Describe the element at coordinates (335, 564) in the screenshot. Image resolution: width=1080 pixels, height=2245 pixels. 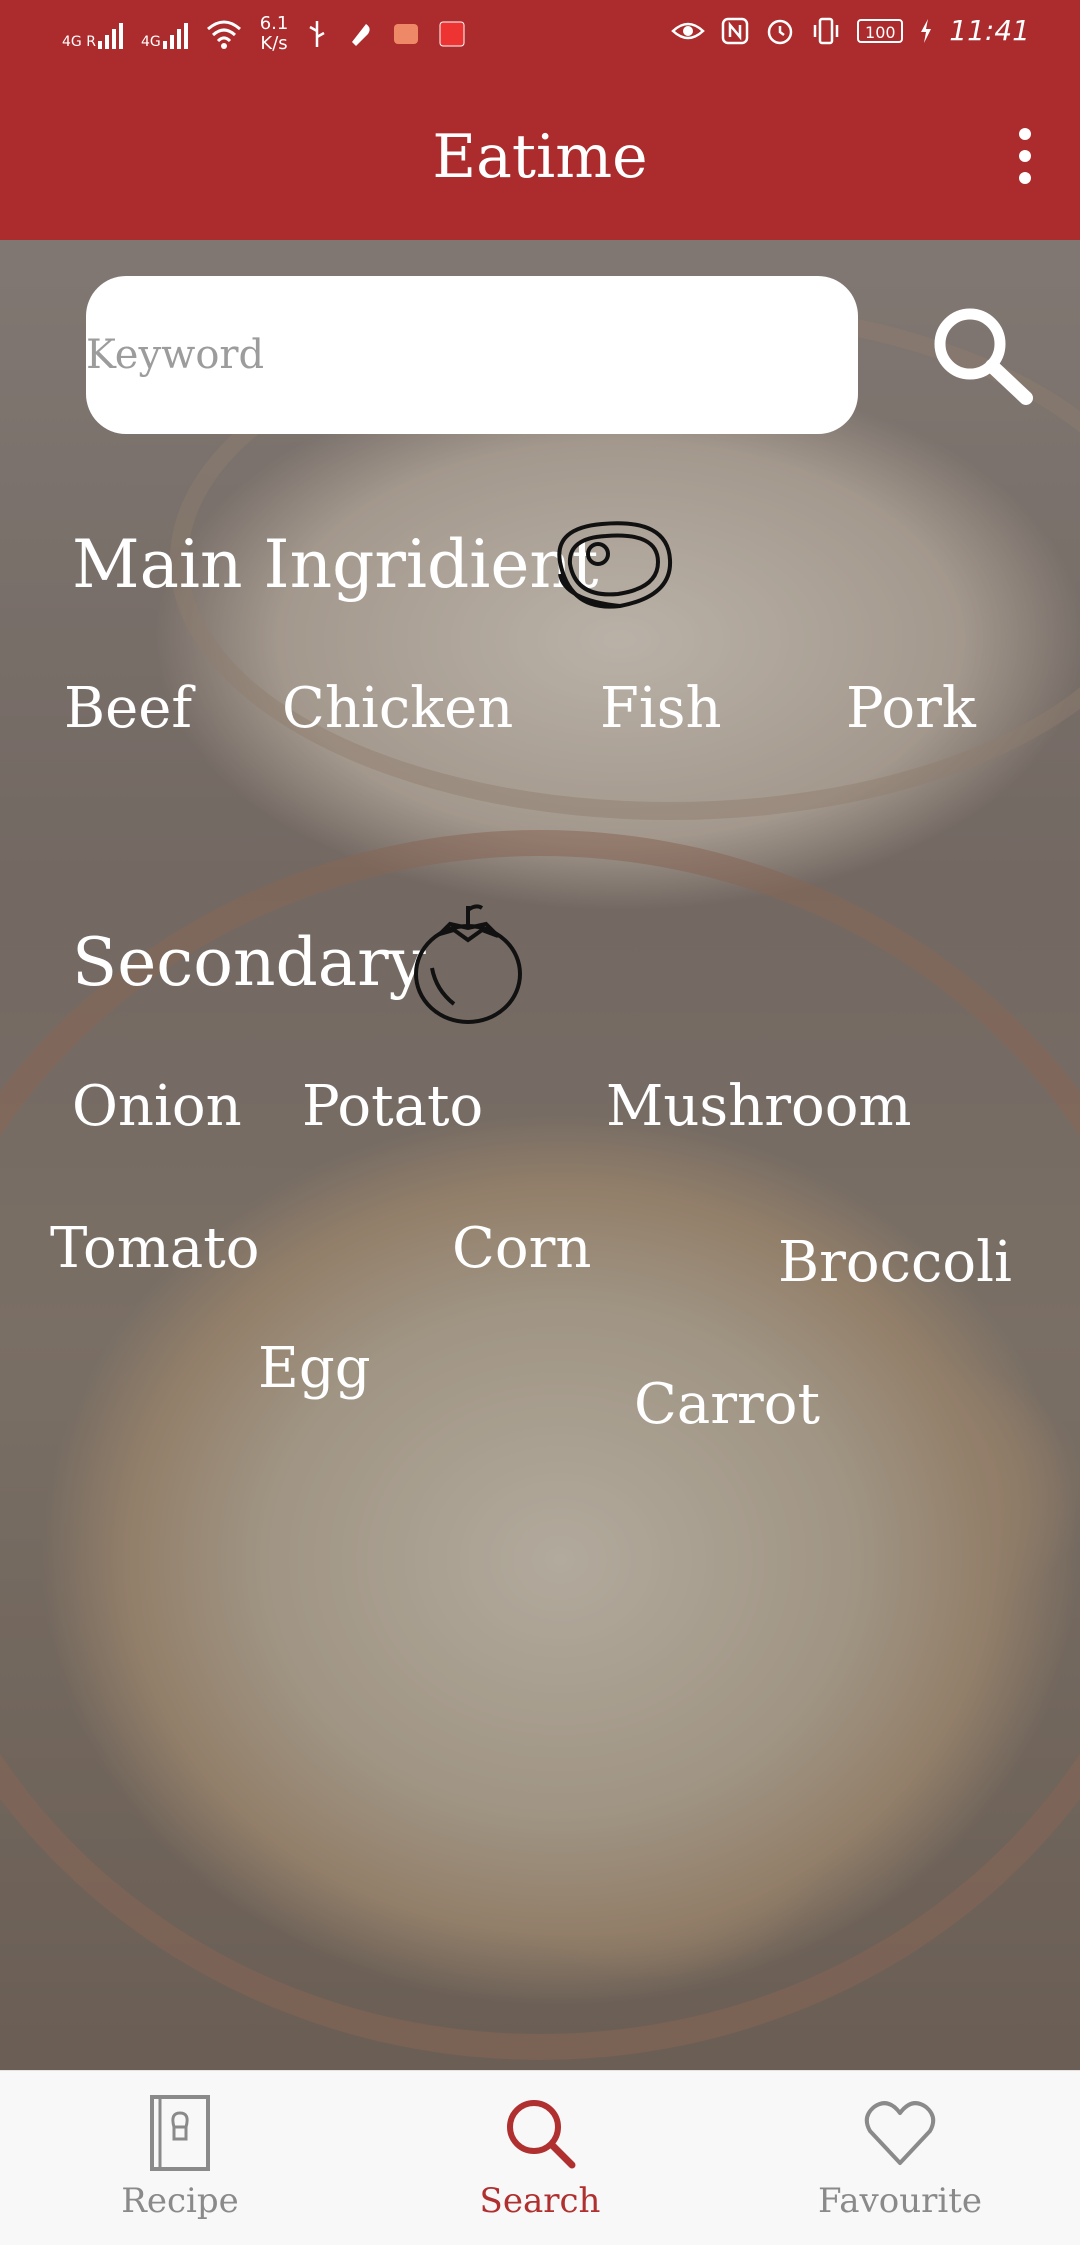
I see `main-ingredient-title: Main Ingridient` at that location.